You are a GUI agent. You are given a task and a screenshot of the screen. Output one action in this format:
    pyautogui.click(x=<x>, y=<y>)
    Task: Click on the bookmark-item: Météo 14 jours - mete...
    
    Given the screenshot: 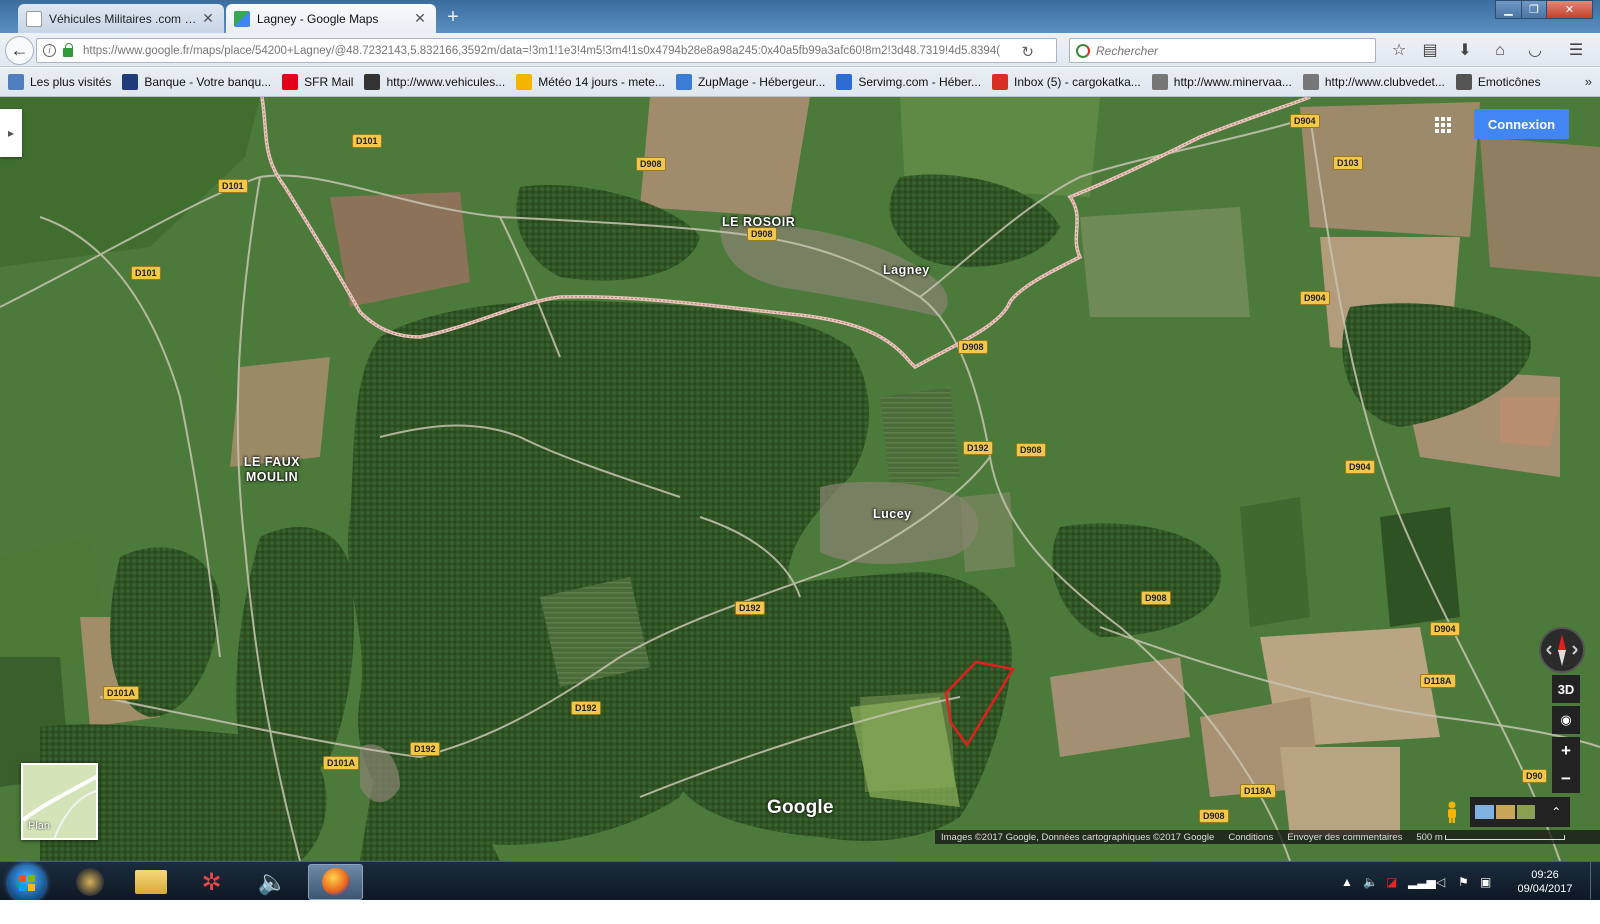 What is the action you would take?
    pyautogui.click(x=590, y=82)
    